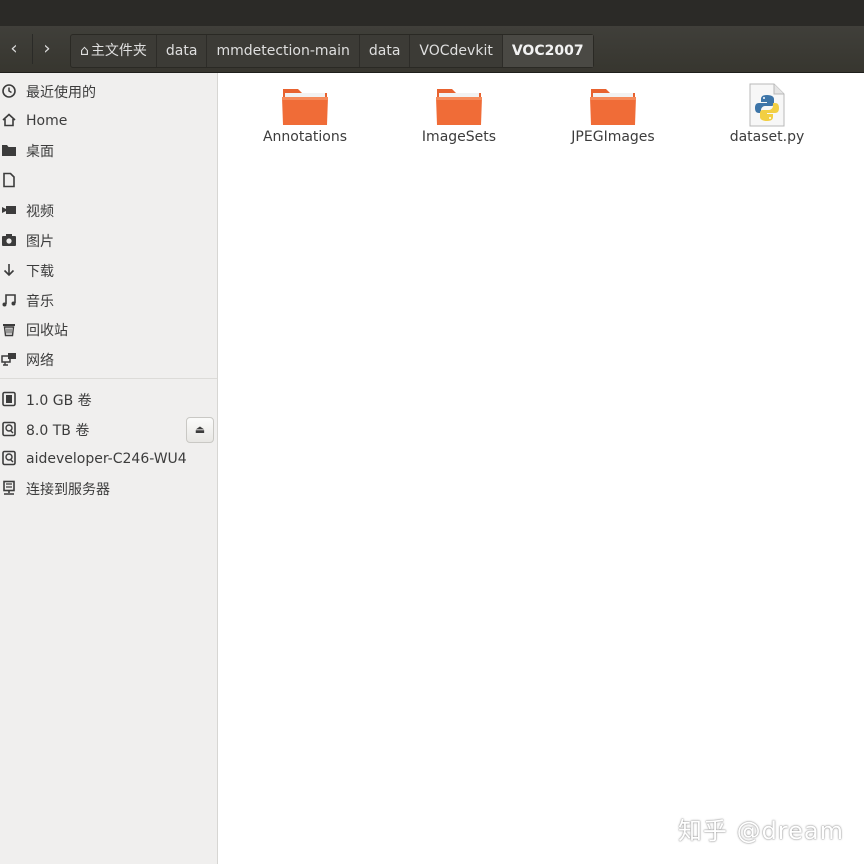  I want to click on network-icon, so click(9, 360).